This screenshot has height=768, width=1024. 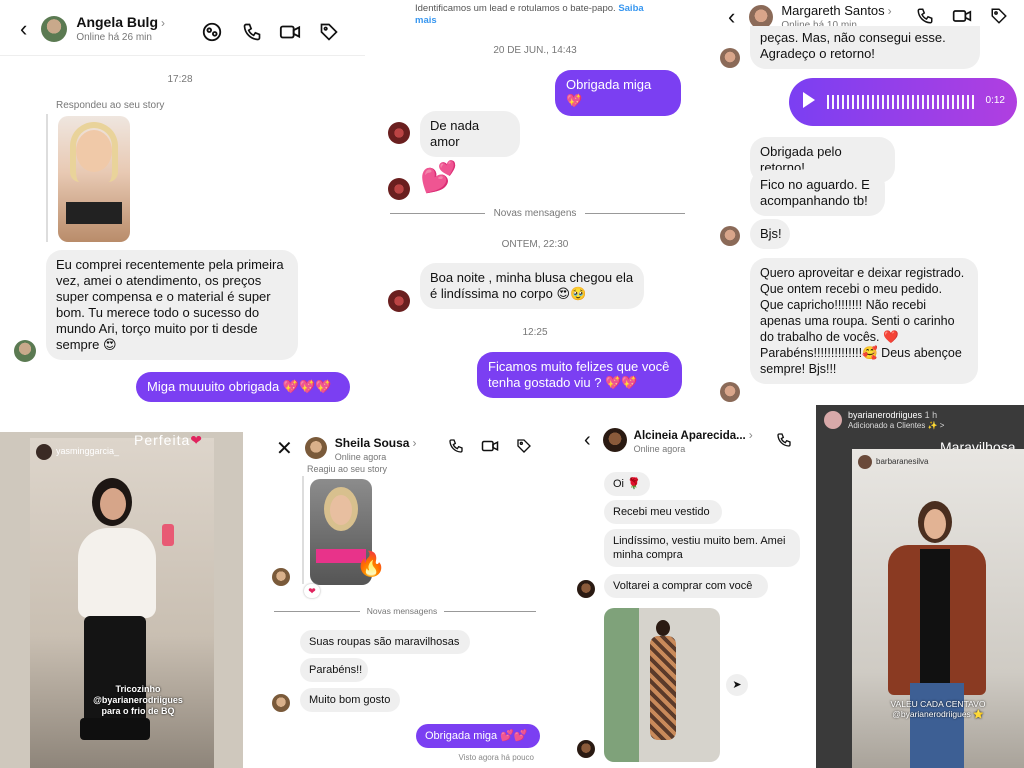 What do you see at coordinates (87, 451) in the screenshot?
I see `story-username: yasminggarcia_` at bounding box center [87, 451].